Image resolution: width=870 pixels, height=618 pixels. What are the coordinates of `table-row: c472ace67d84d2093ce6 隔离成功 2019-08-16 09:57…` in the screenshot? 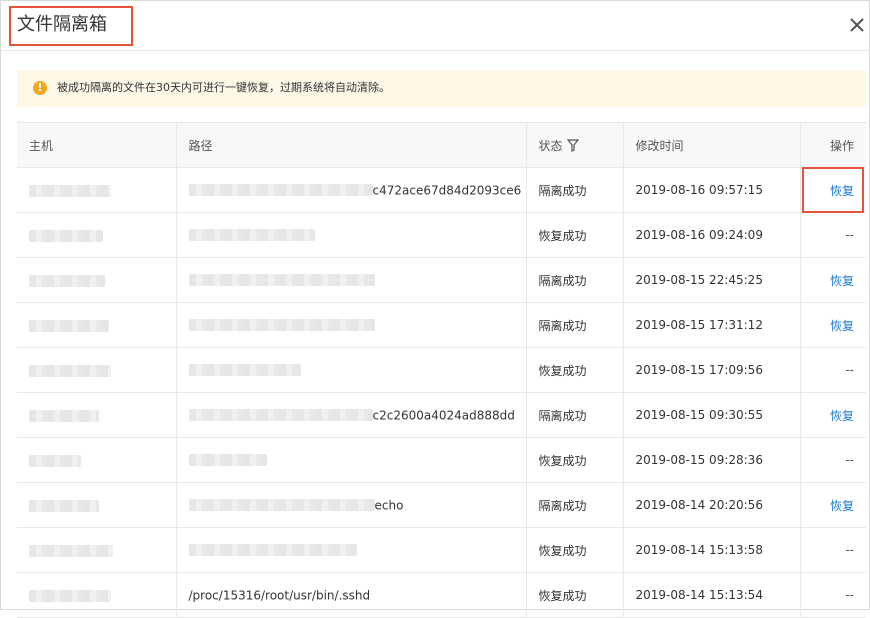 It's located at (441, 190).